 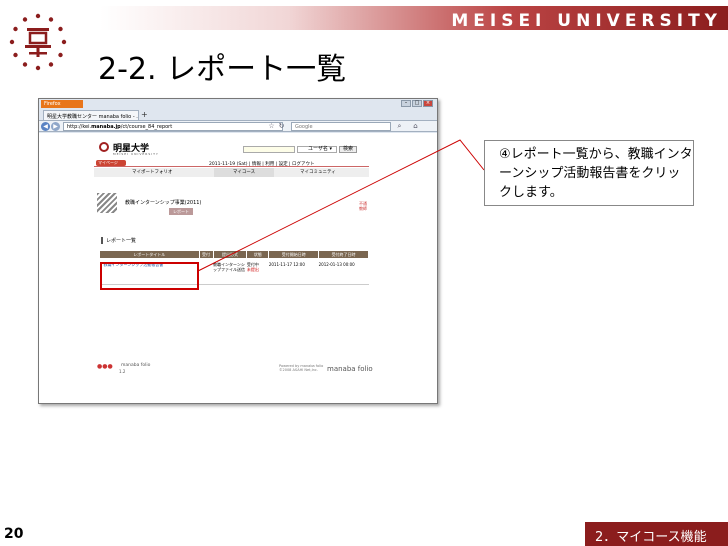 What do you see at coordinates (586, 21) in the screenshot?
I see `university-name: MEISEI UNIVERSITY` at bounding box center [586, 21].